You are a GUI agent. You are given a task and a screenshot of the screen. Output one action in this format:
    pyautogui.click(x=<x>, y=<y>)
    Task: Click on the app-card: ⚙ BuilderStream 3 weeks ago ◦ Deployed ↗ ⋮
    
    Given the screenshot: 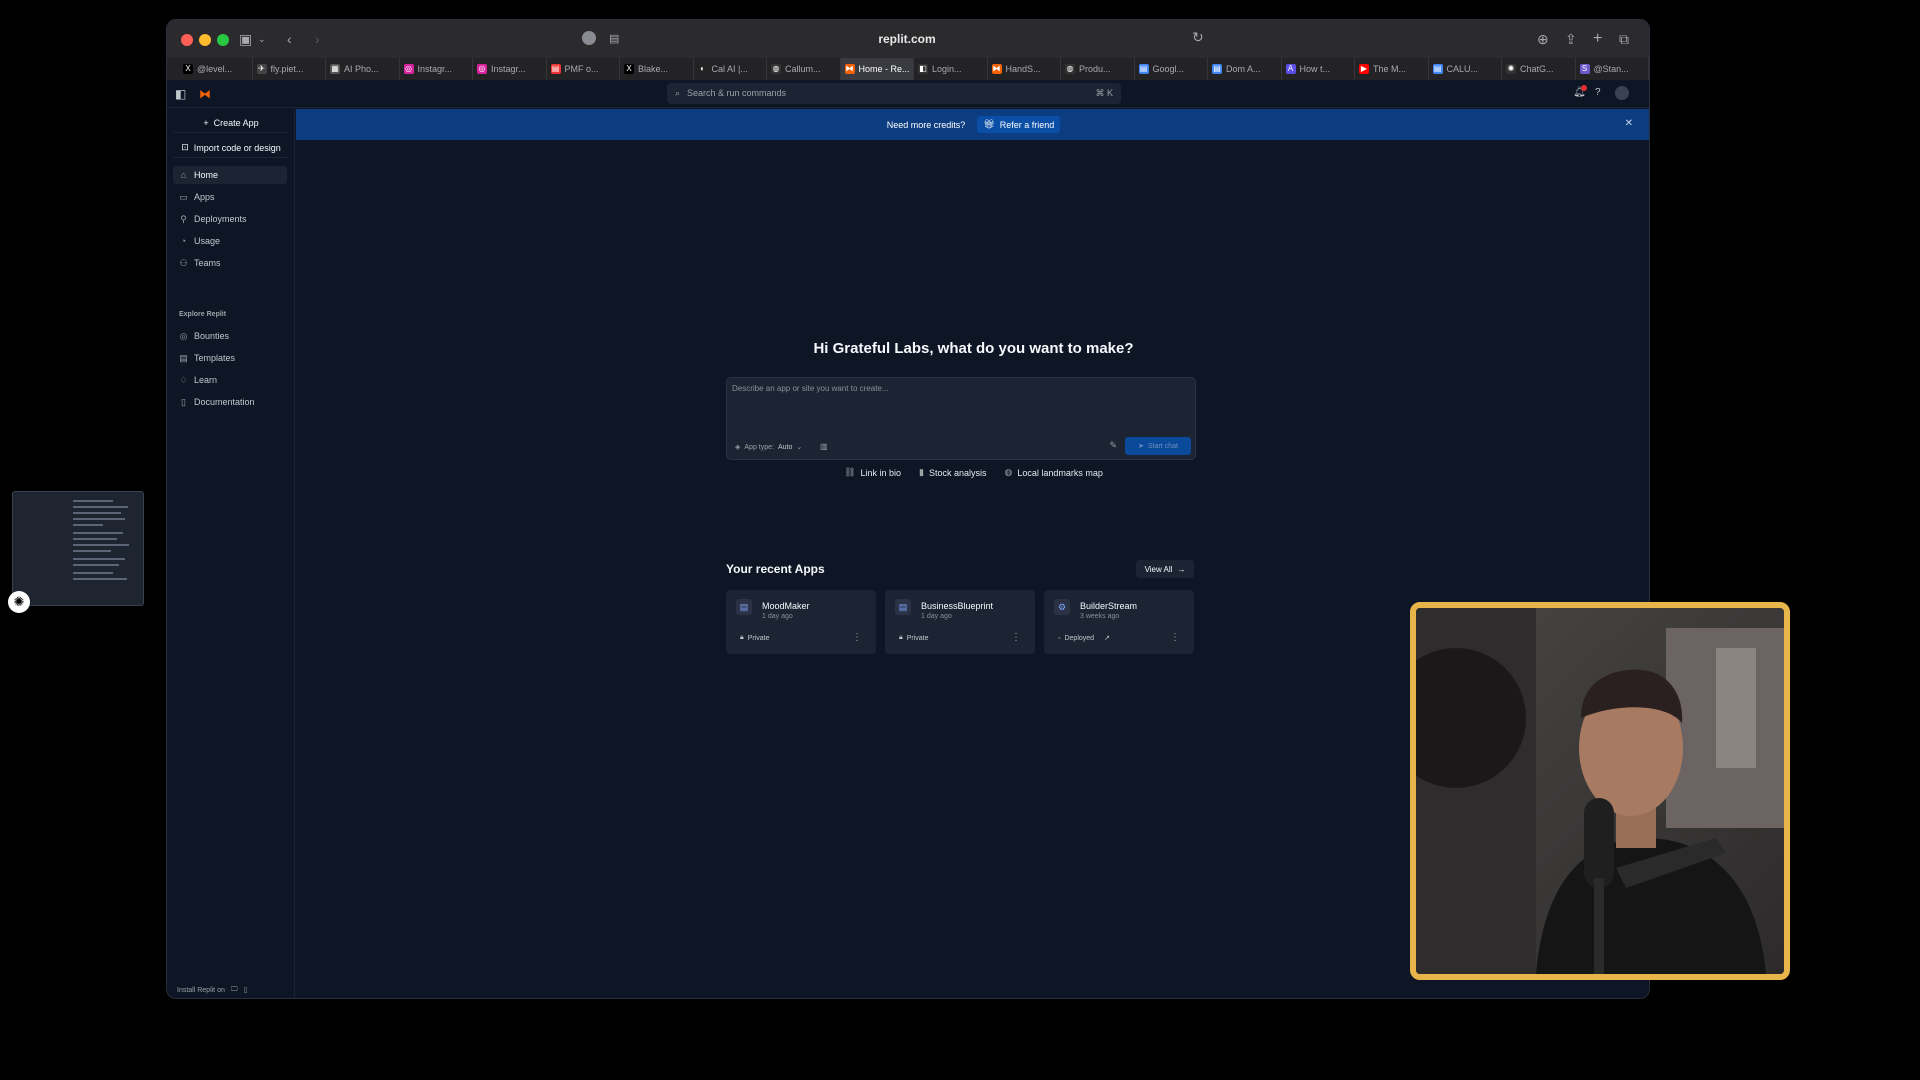 What is the action you would take?
    pyautogui.click(x=1119, y=622)
    